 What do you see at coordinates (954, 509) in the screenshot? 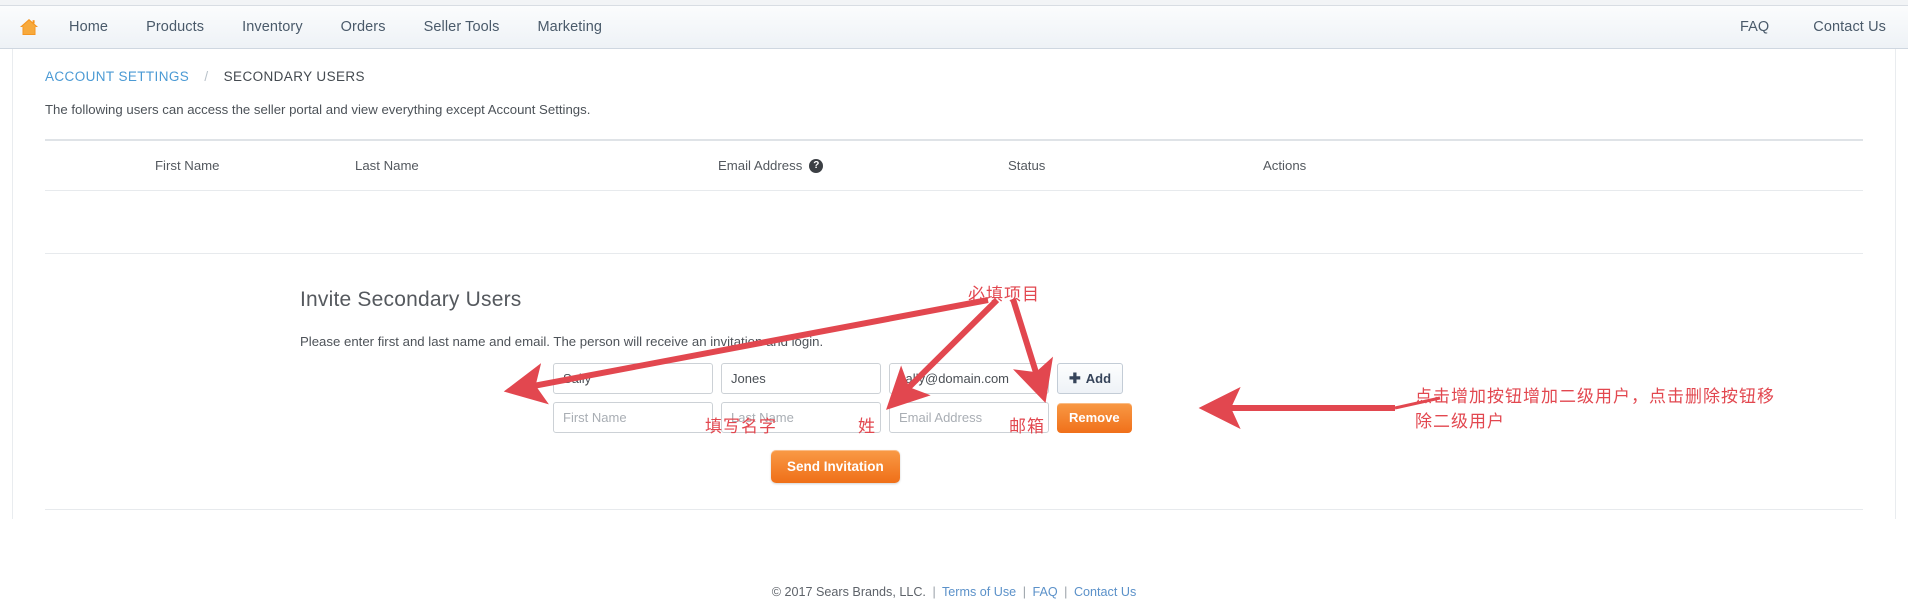
I see `panel-bottom-divider` at bounding box center [954, 509].